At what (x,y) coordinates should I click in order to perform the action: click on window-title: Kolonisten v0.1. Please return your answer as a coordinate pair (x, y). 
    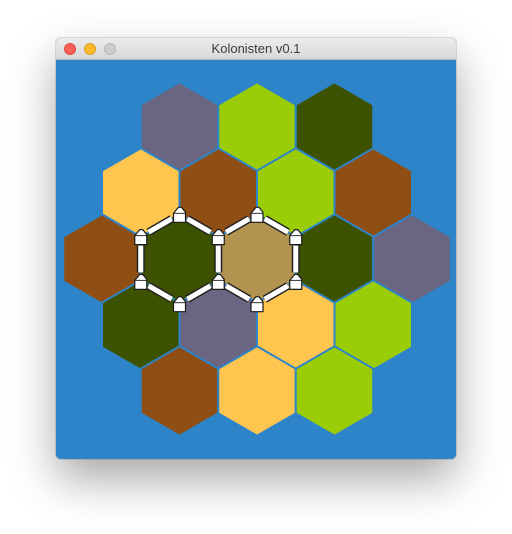
    Looking at the image, I should click on (256, 48).